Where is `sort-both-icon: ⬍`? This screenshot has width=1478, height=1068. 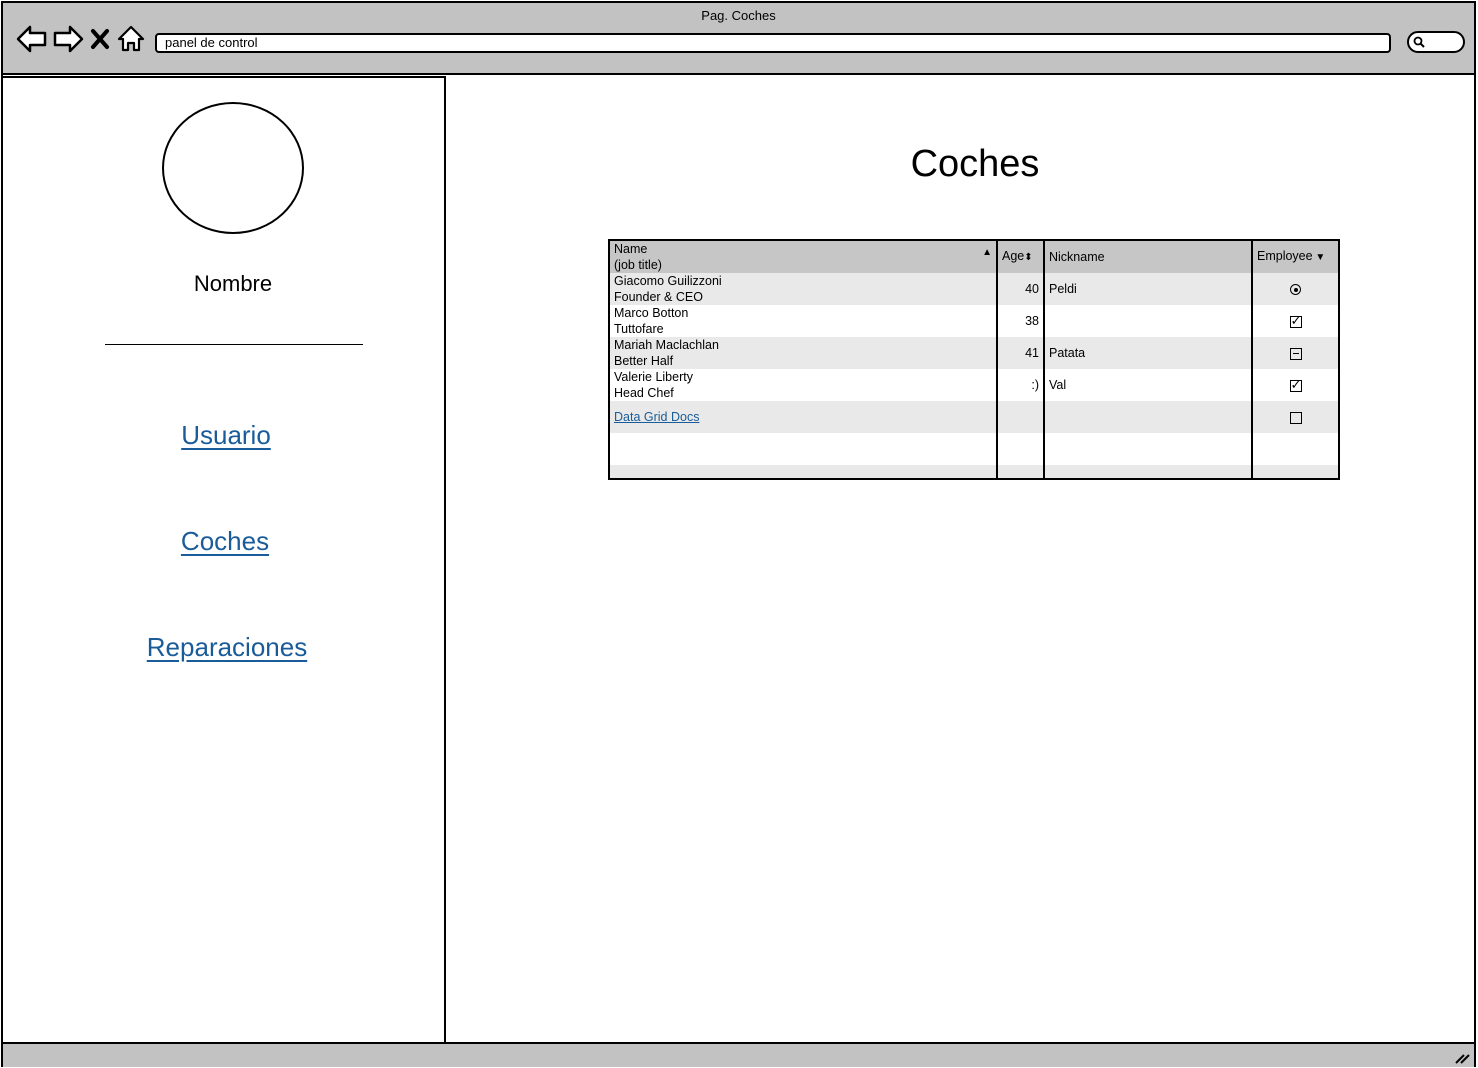 sort-both-icon: ⬍ is located at coordinates (1028, 257).